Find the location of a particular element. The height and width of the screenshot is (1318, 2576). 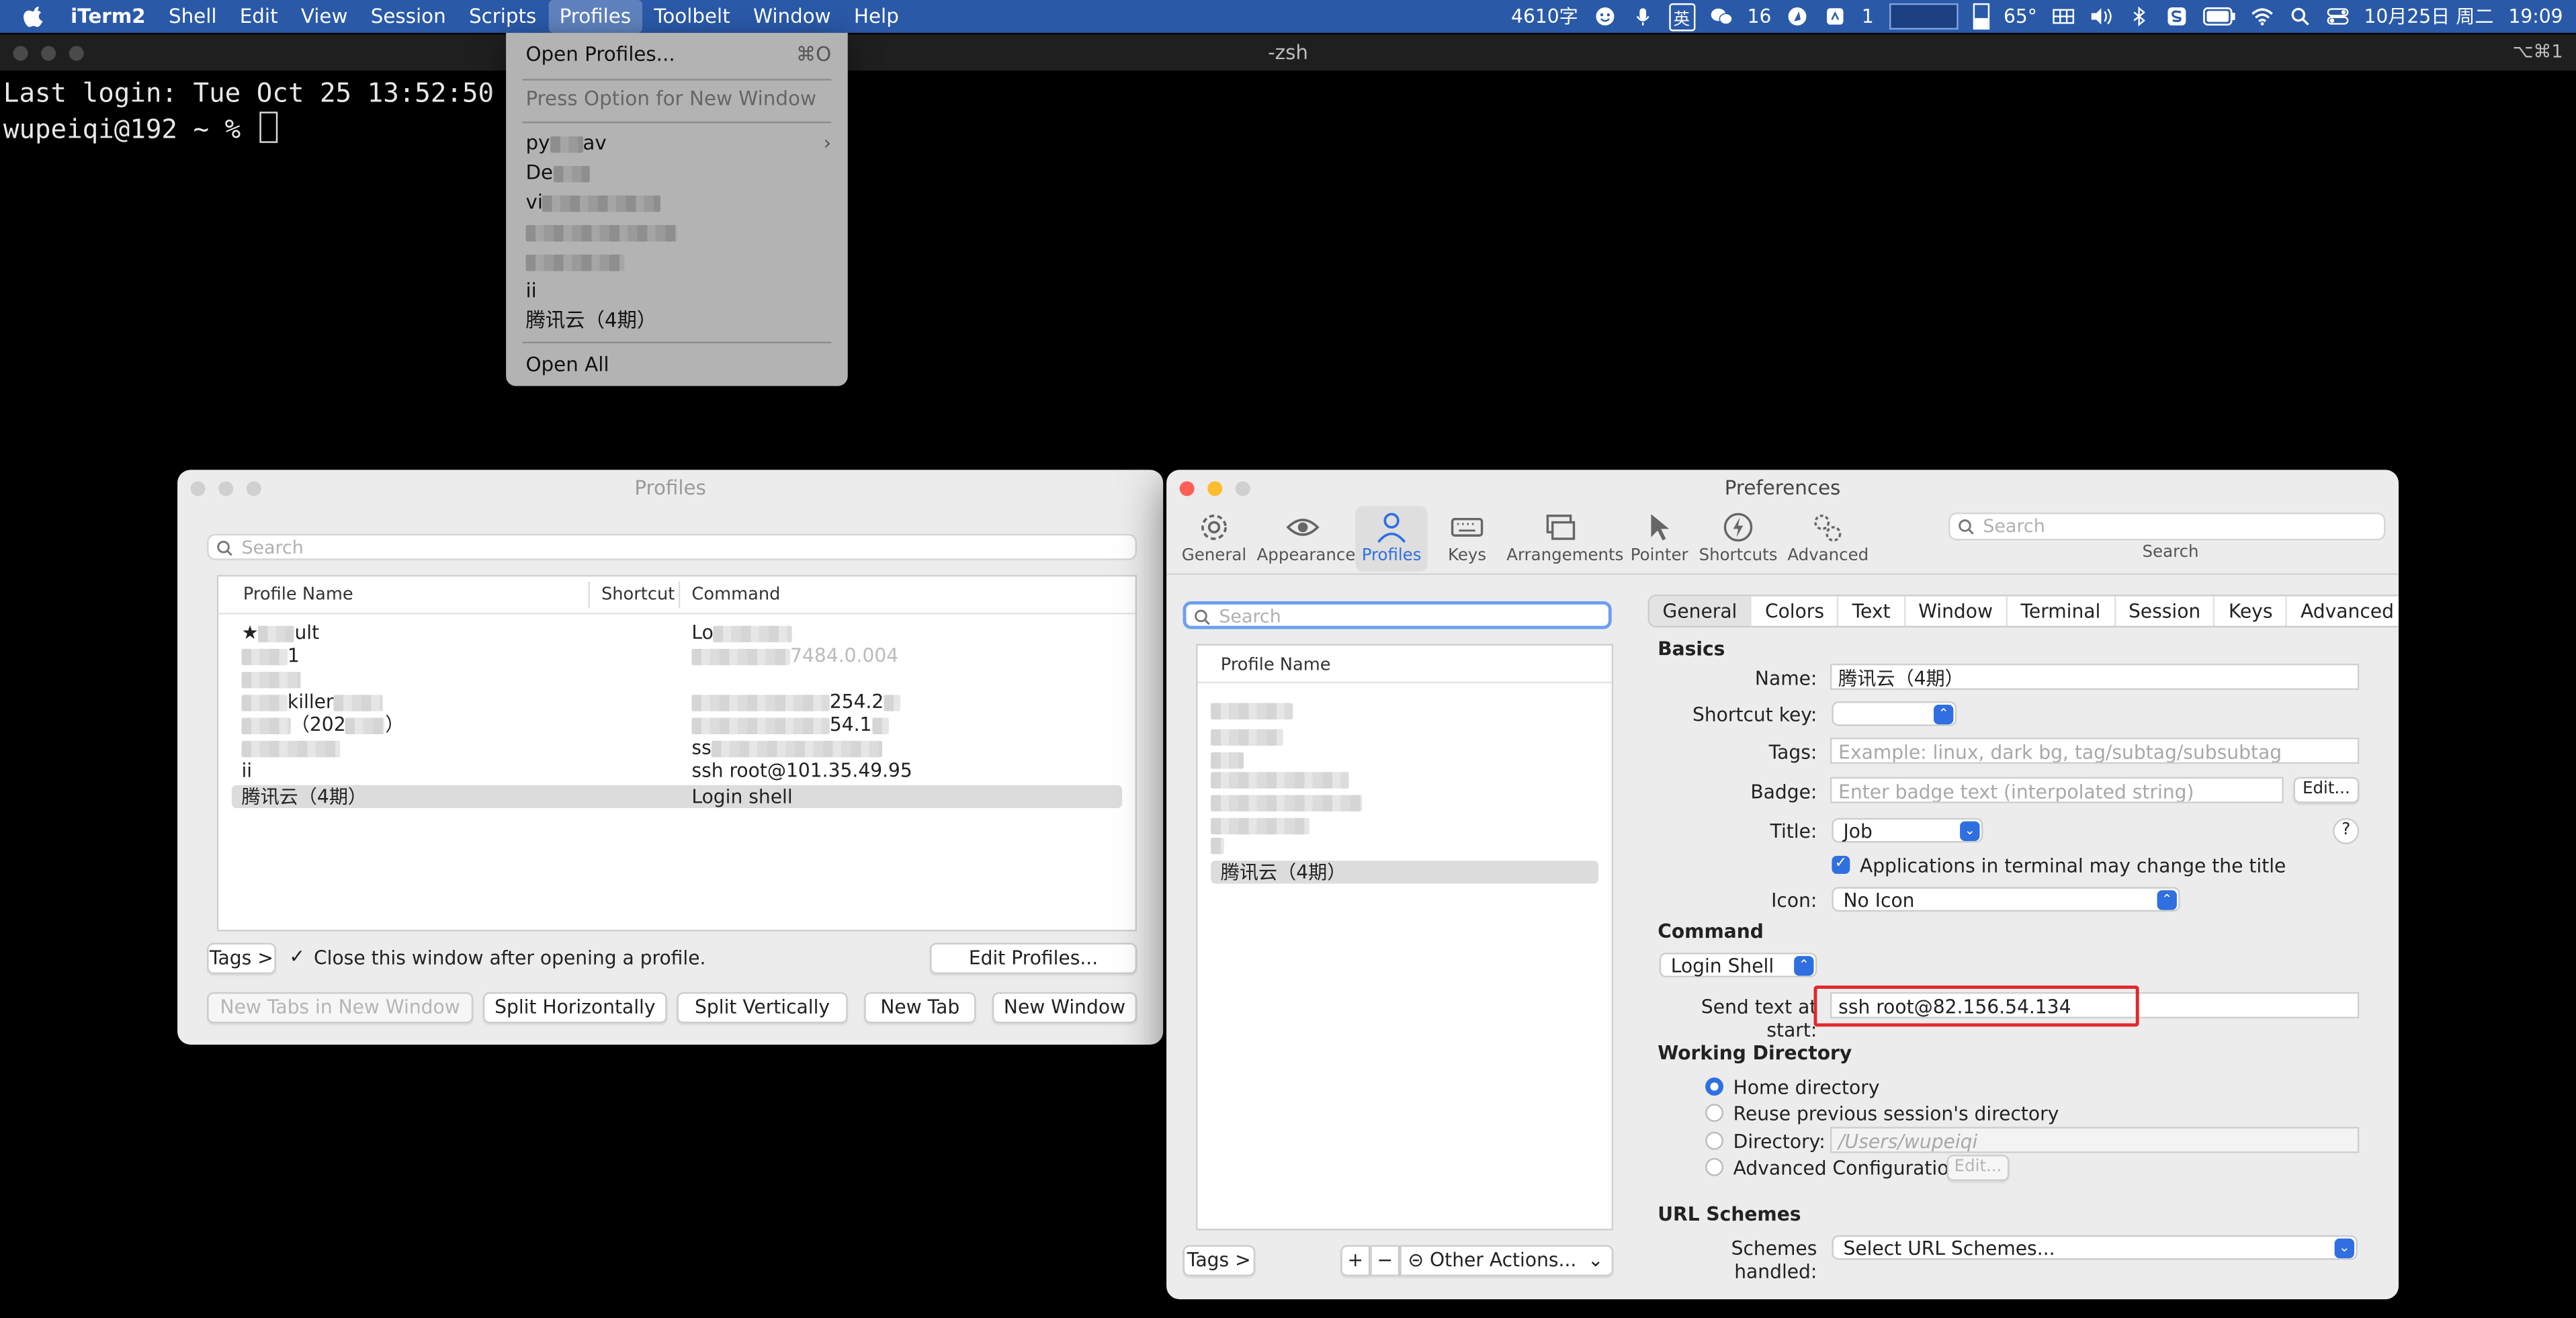

toolbar-shortcuts: Shortcuts is located at coordinates (1738, 539).